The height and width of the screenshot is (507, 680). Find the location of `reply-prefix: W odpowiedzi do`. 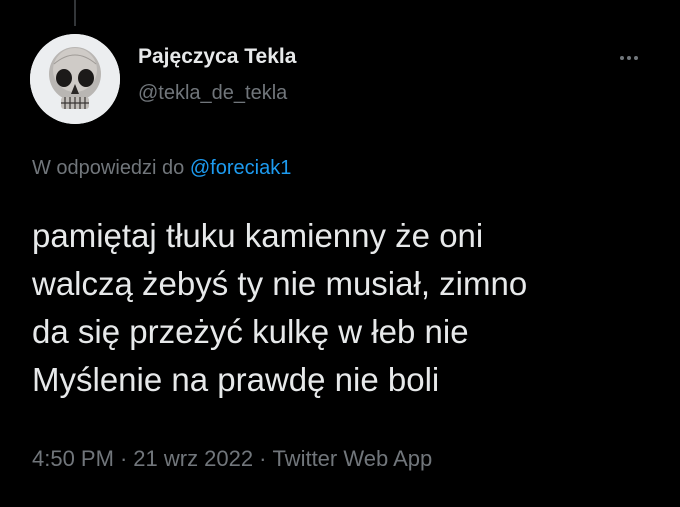

reply-prefix: W odpowiedzi do is located at coordinates (108, 168).